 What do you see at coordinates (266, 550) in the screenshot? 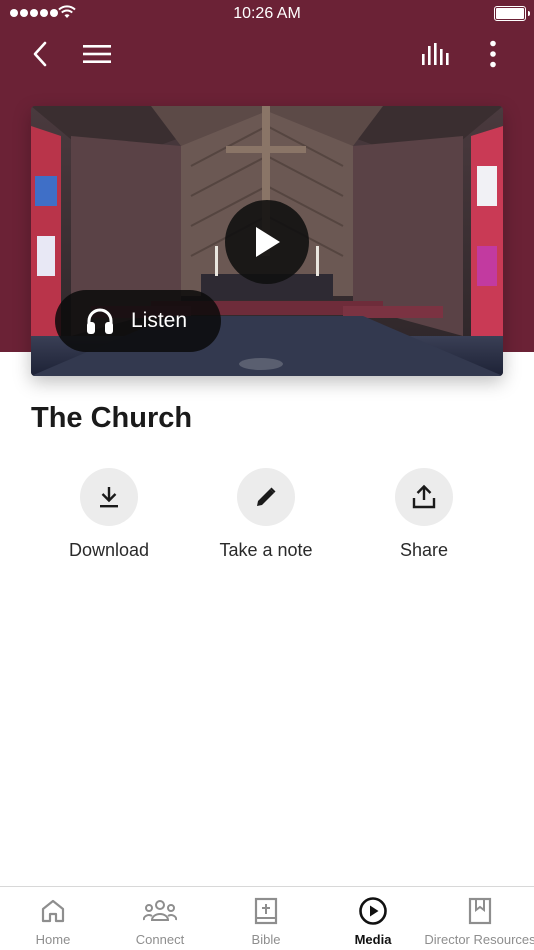
I see `take-note-label: Take a note` at bounding box center [266, 550].